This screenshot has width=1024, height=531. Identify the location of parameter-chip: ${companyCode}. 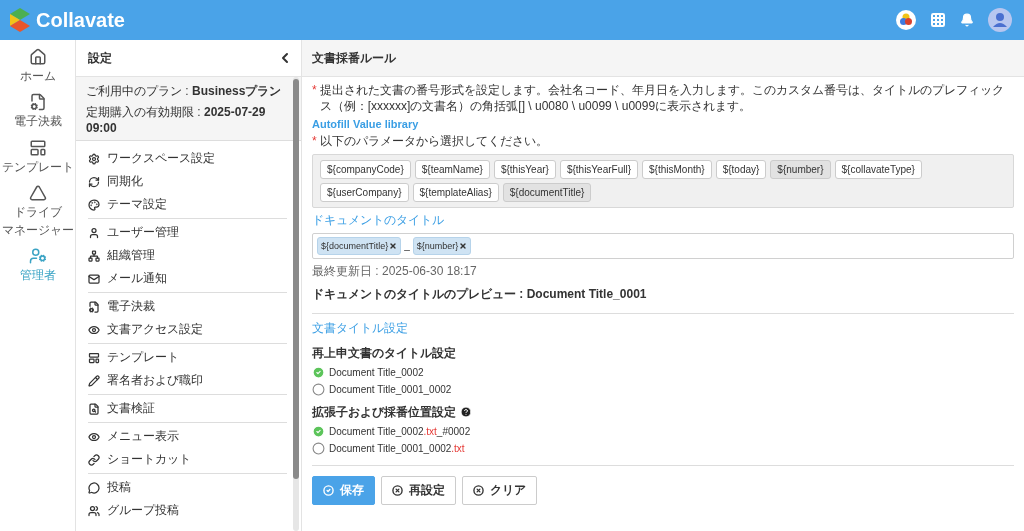
(365, 169).